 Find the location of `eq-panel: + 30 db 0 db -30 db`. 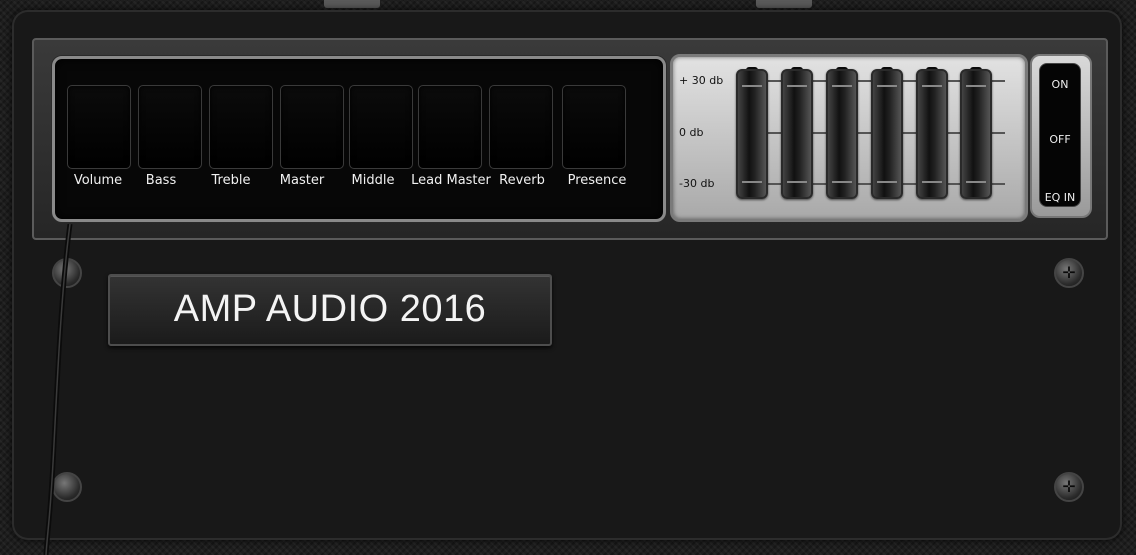

eq-panel: + 30 db 0 db -30 db is located at coordinates (849, 138).